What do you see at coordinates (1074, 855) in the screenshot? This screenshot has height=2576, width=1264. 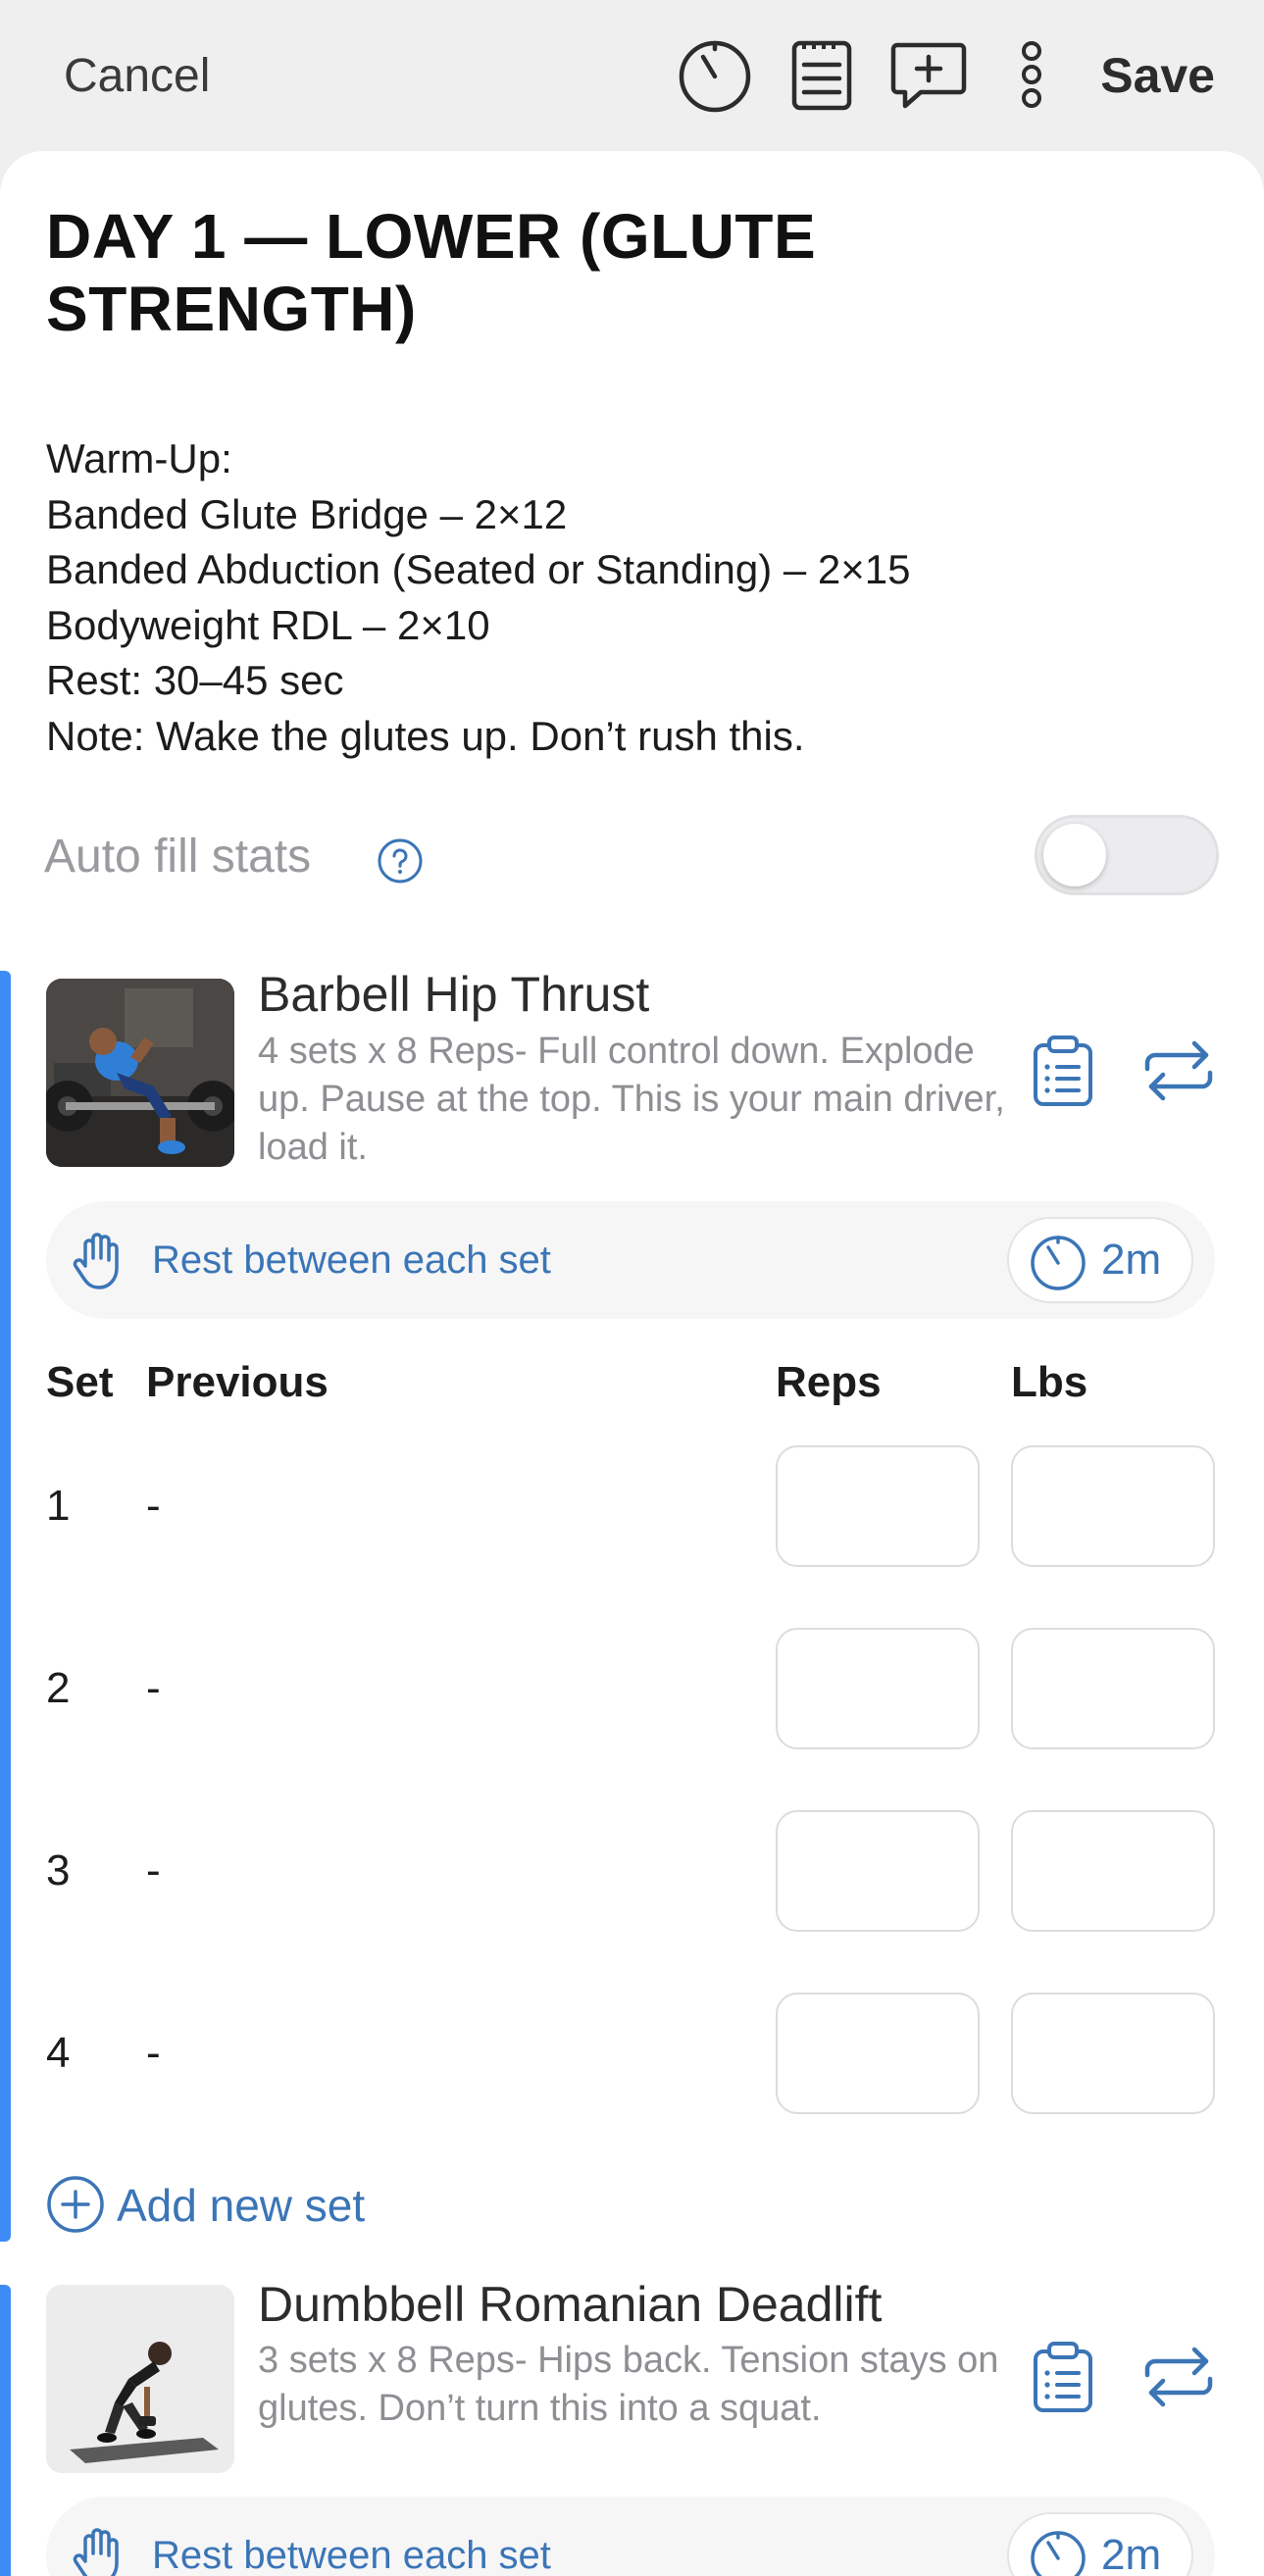 I see `toggle-knob` at bounding box center [1074, 855].